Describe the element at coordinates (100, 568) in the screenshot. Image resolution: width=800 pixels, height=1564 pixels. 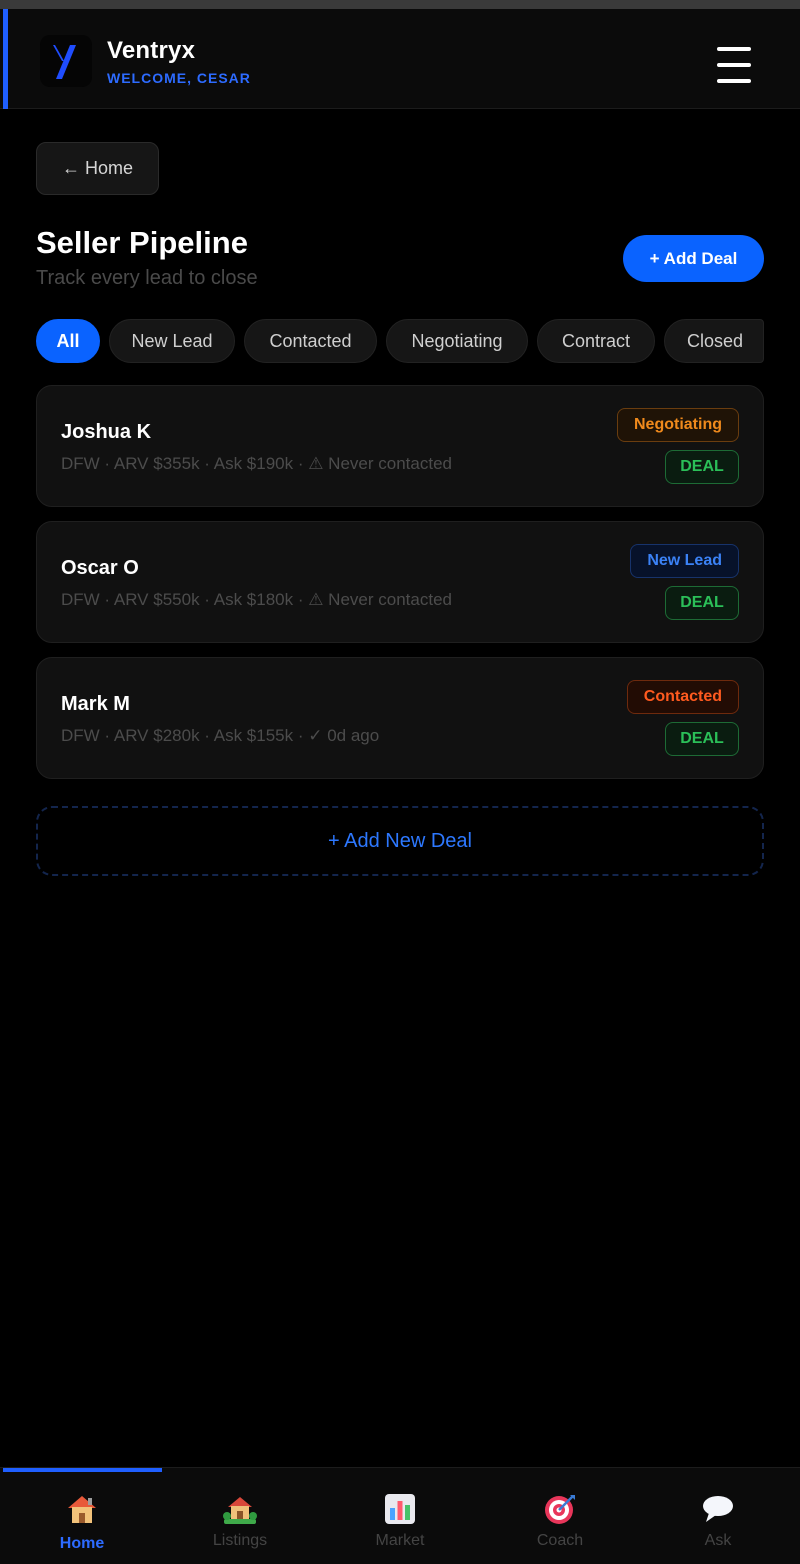
I see `deal-name: Oscar O` at that location.